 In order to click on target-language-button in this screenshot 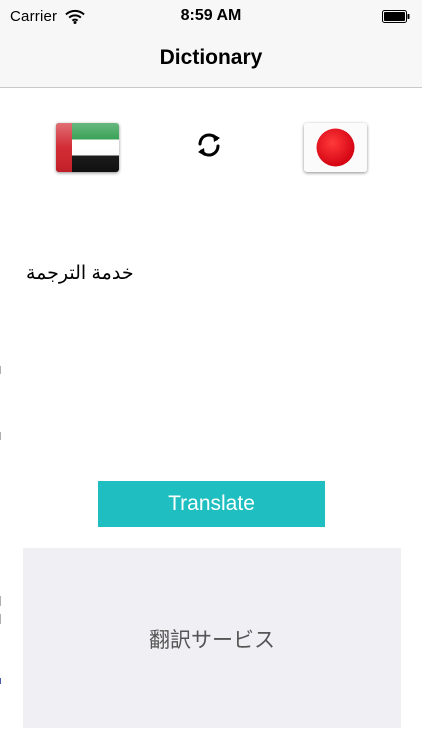, I will do `click(335, 147)`.